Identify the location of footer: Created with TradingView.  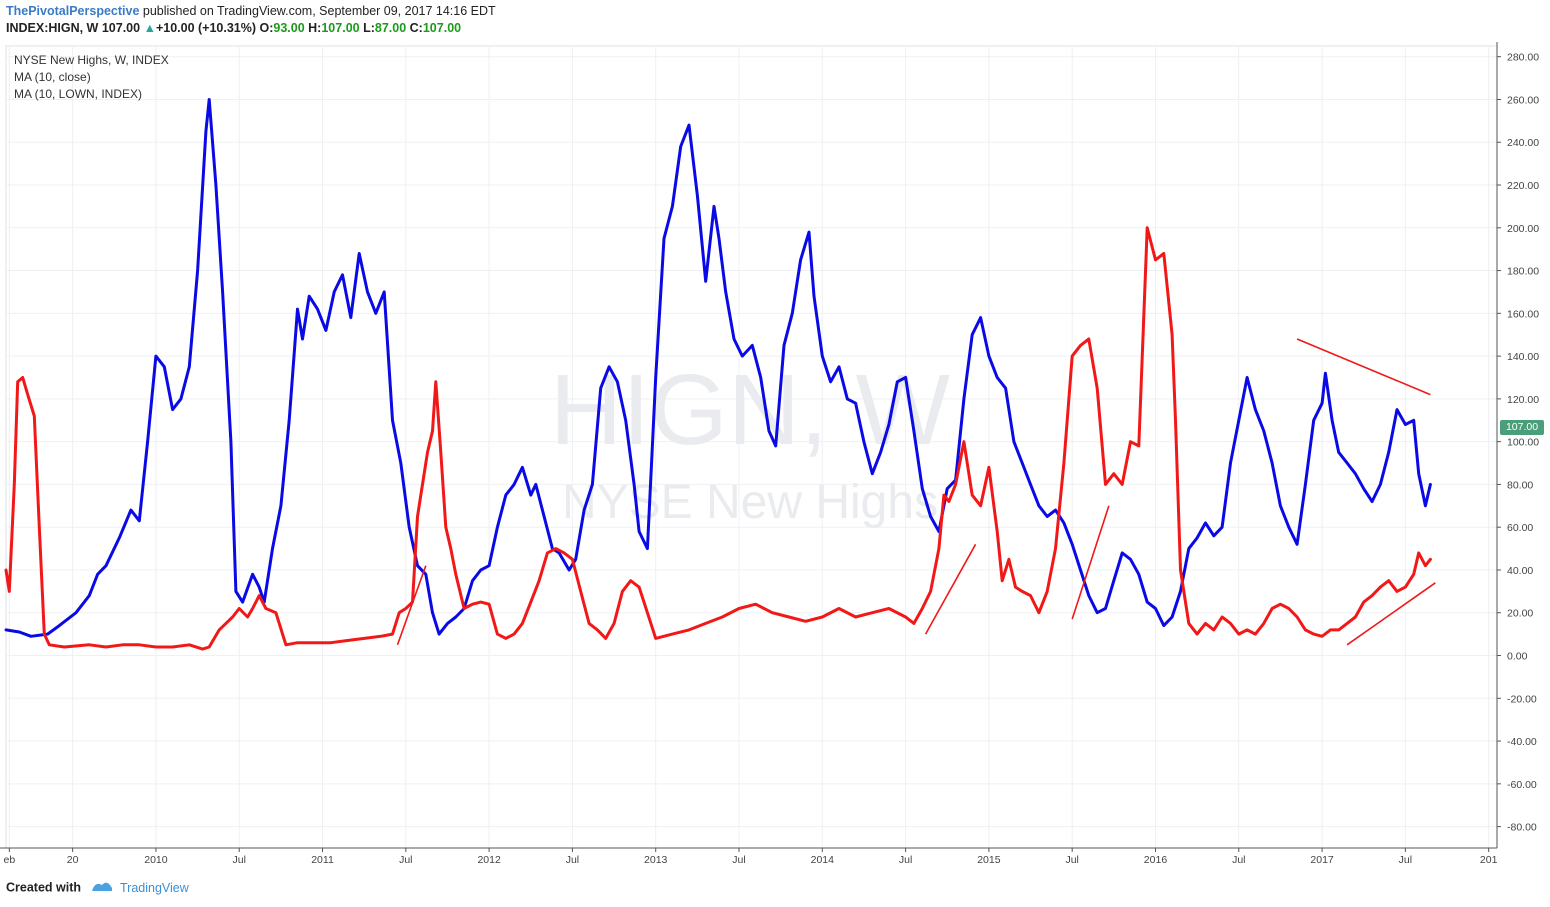
(97, 890).